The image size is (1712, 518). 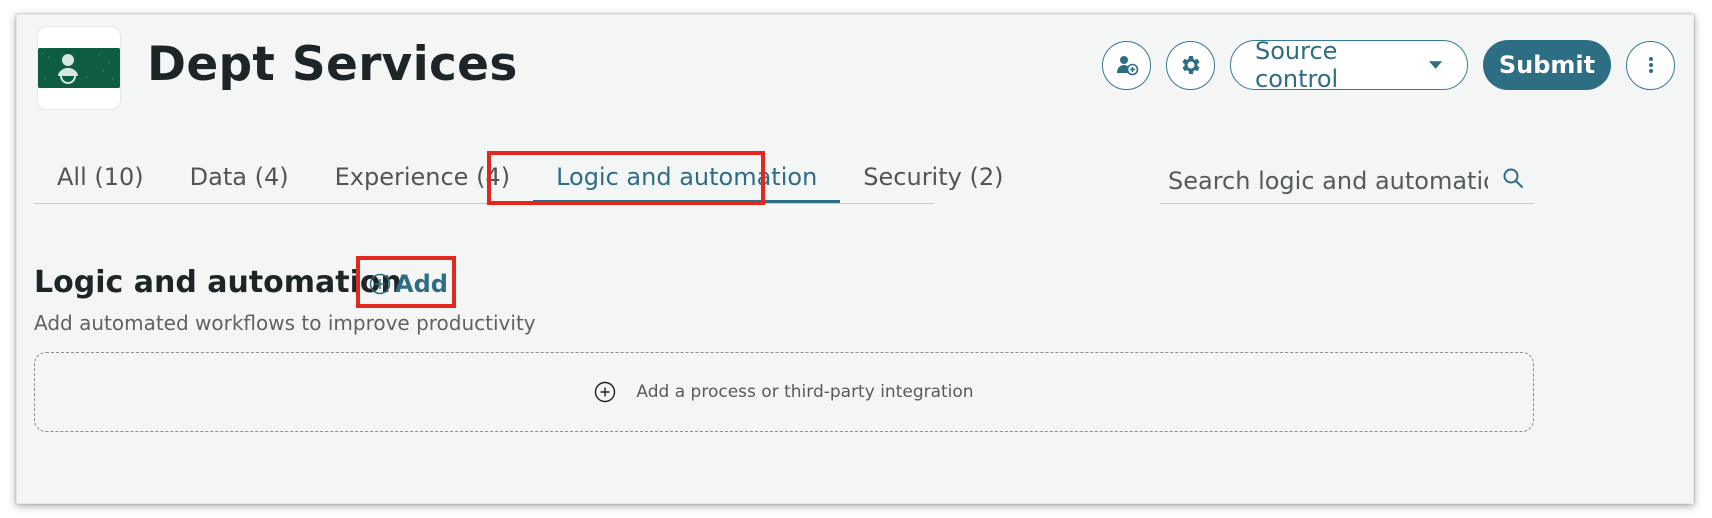 I want to click on add-user-icon, so click(x=1127, y=66).